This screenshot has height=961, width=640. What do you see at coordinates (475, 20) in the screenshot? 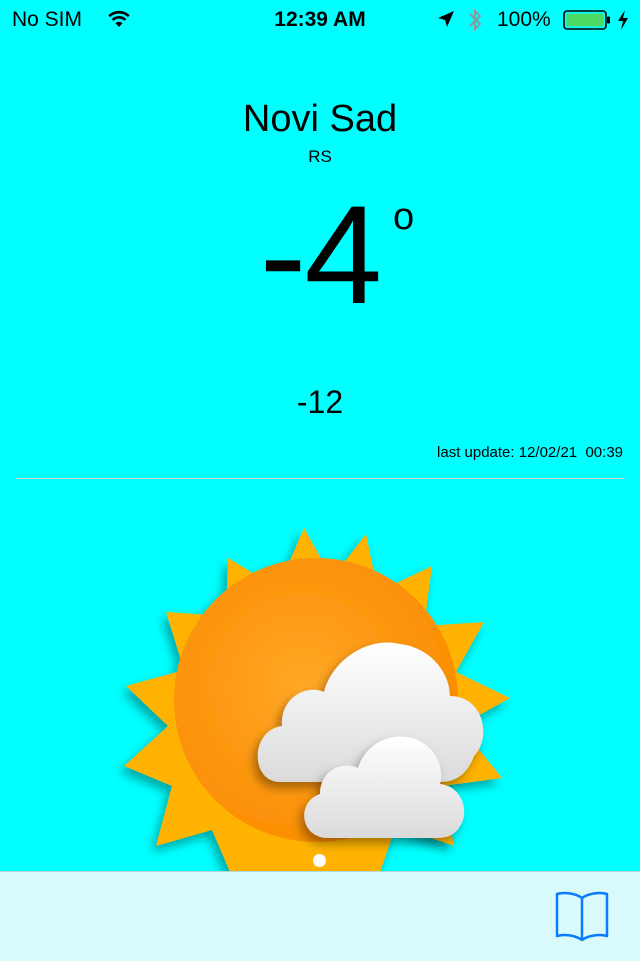
I see `bluetooth-icon` at bounding box center [475, 20].